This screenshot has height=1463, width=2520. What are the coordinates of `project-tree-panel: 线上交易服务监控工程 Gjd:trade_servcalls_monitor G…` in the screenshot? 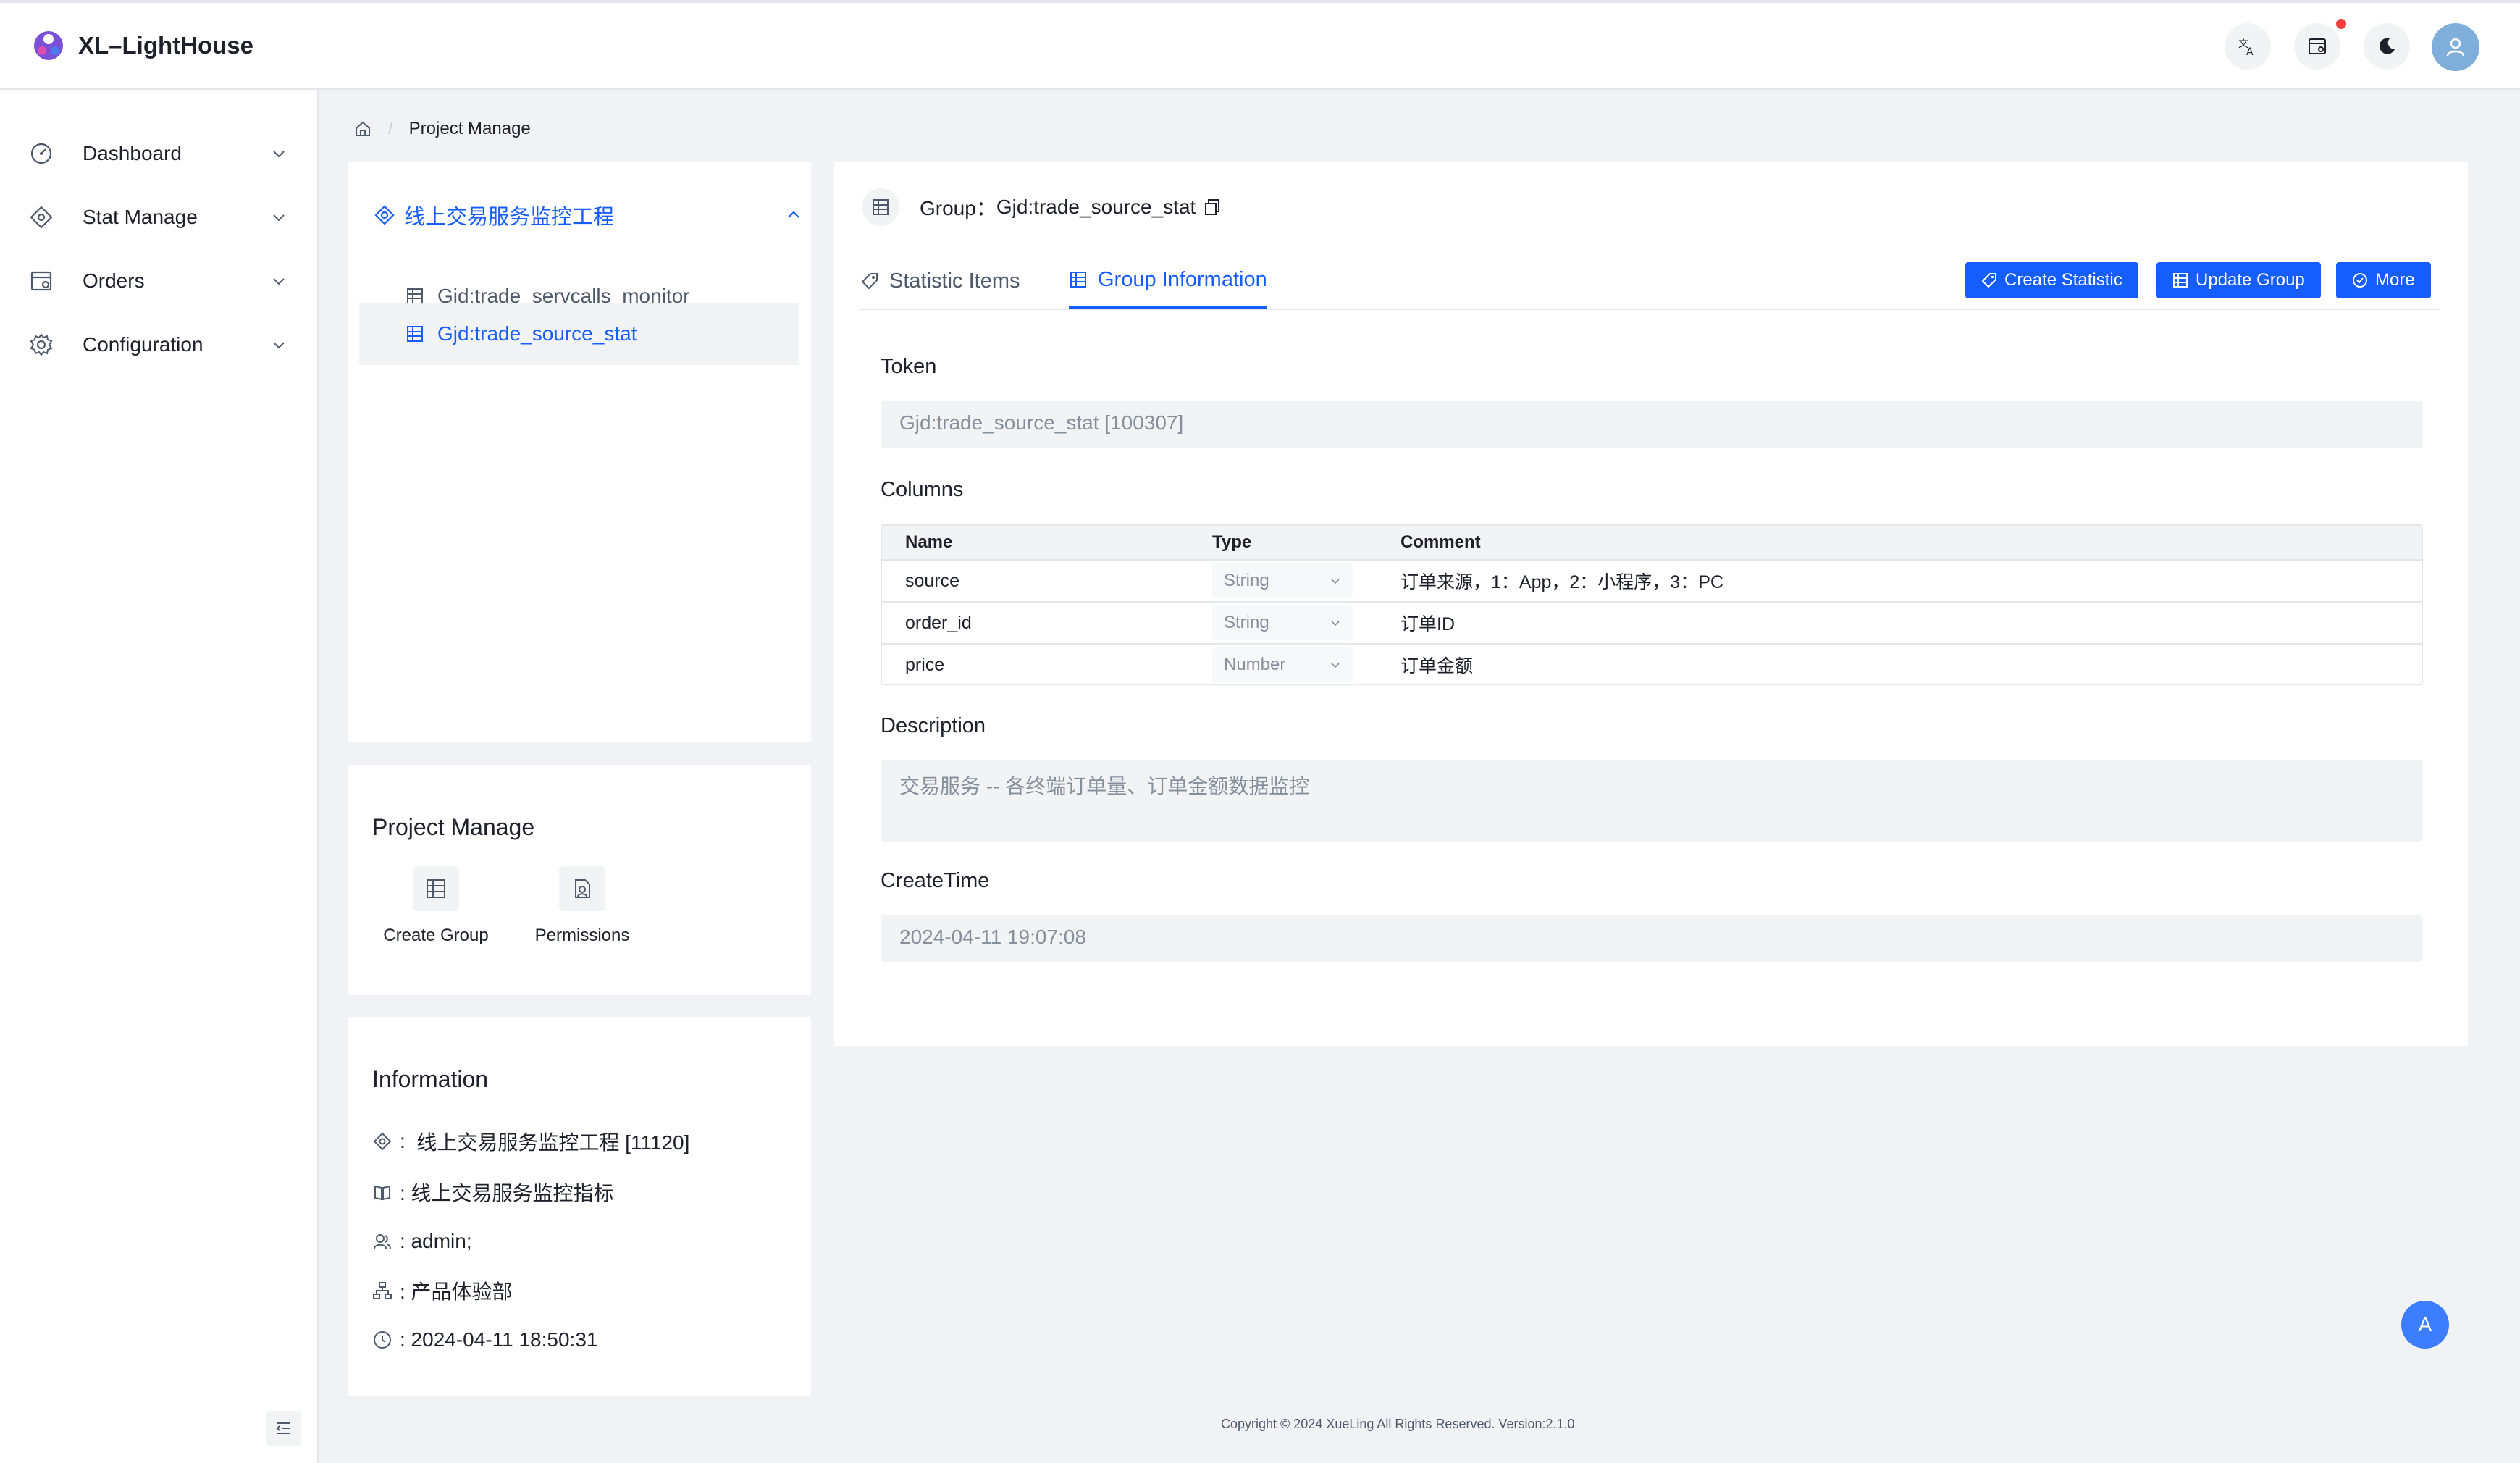 It's located at (579, 452).